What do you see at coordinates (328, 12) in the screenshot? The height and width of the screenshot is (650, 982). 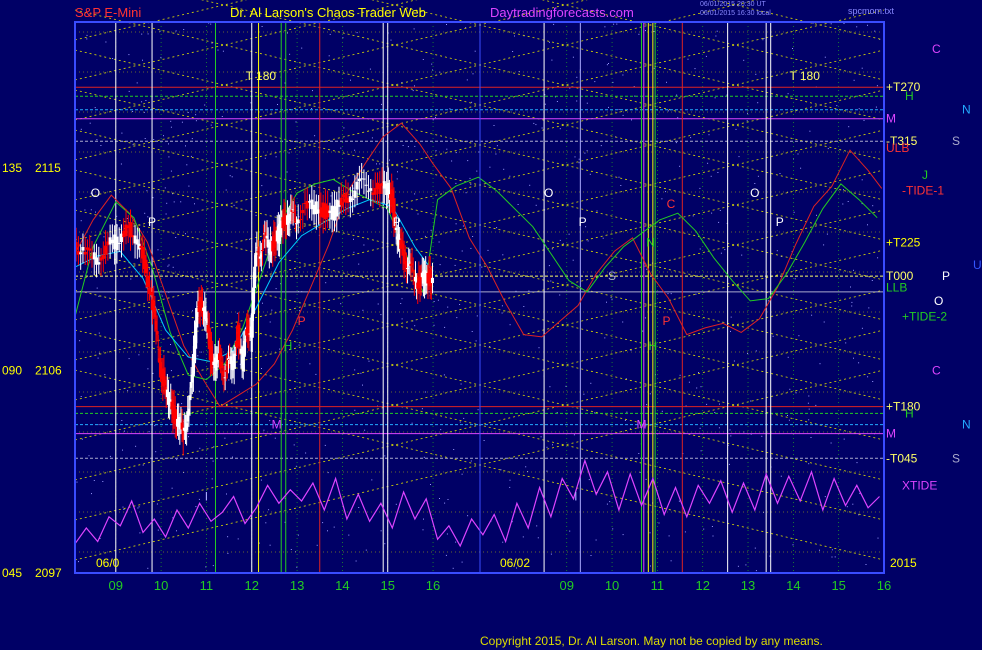 I see `site-title: Dr. Al Larson's Chaos Trader Web` at bounding box center [328, 12].